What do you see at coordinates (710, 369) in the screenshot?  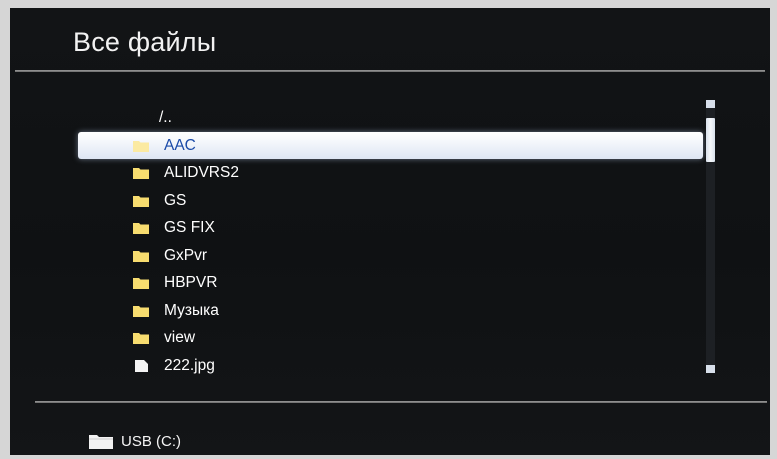 I see `scroll-down-arrow` at bounding box center [710, 369].